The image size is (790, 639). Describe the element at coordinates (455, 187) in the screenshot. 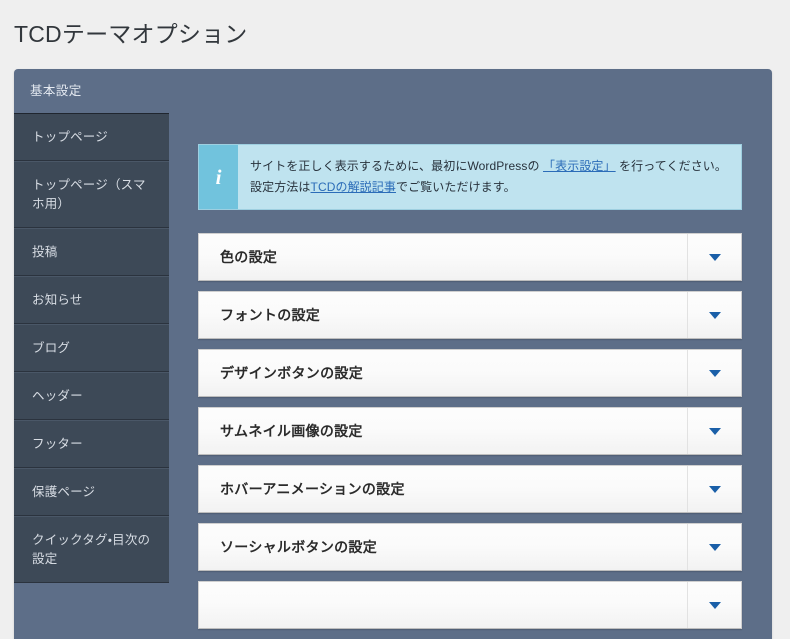

I see `notice-text-part-3: でご覧いただけます。` at that location.